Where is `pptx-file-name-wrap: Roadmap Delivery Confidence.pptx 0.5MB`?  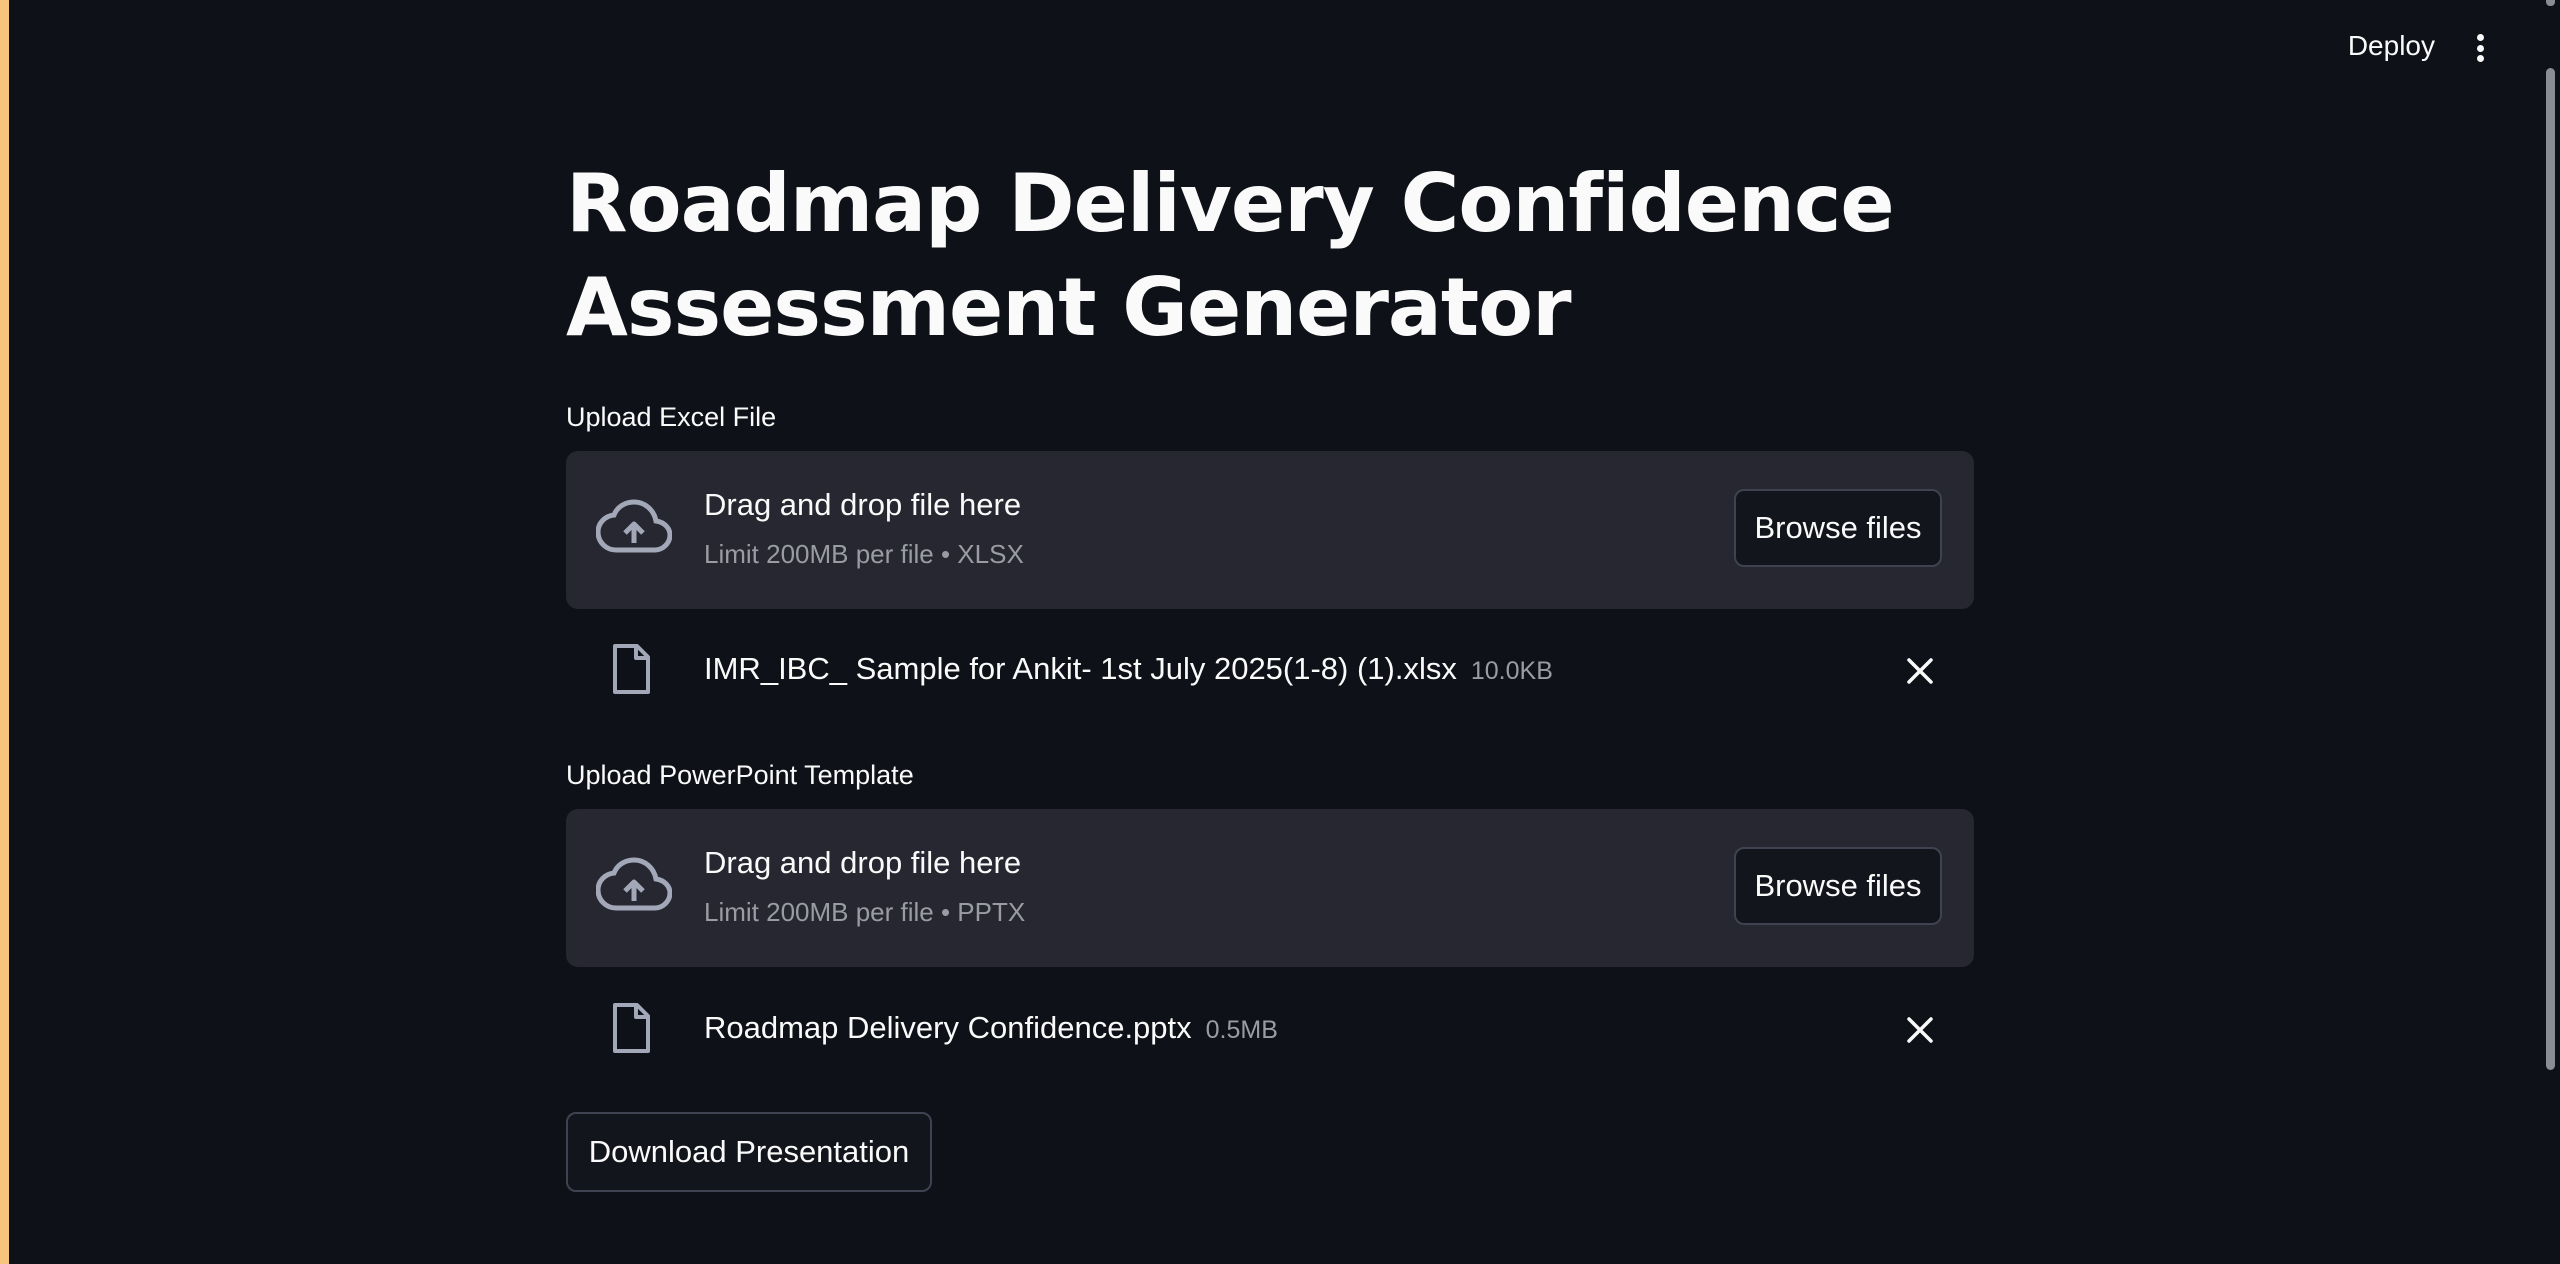
pptx-file-name-wrap: Roadmap Delivery Confidence.pptx 0.5MB is located at coordinates (991, 1028).